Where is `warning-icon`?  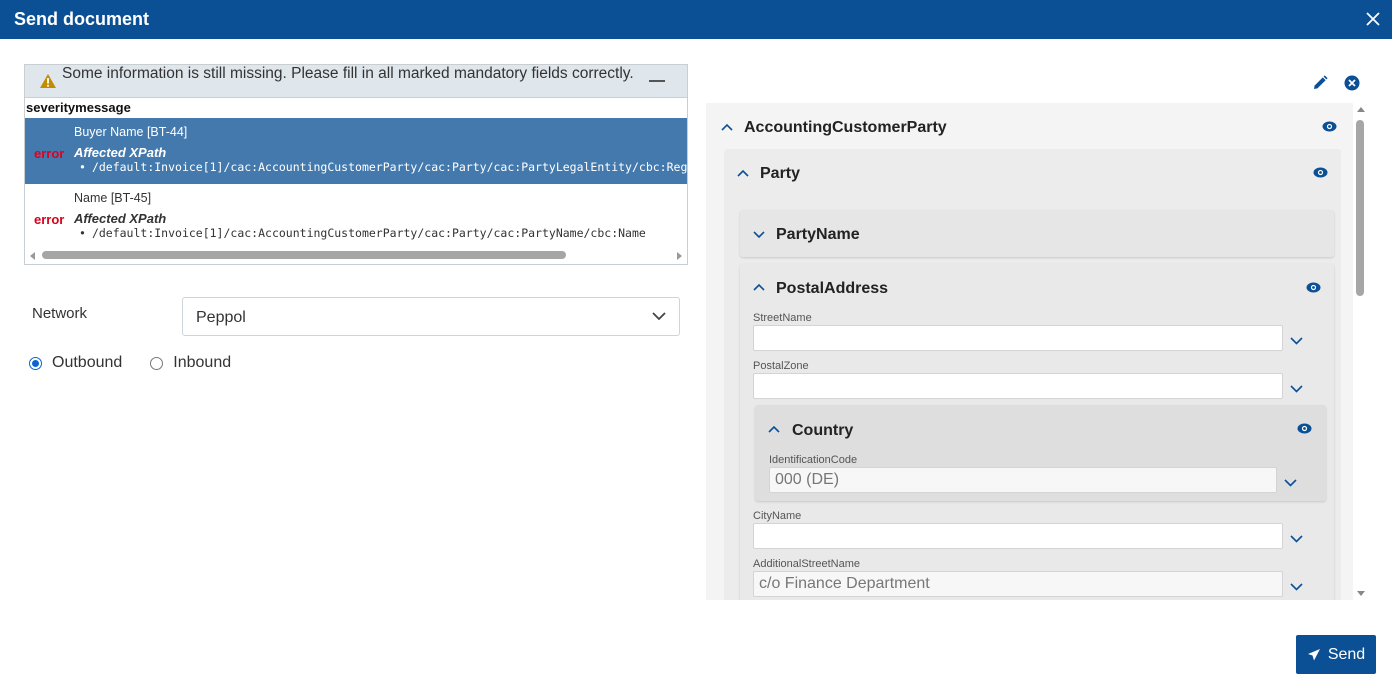
warning-icon is located at coordinates (48, 81).